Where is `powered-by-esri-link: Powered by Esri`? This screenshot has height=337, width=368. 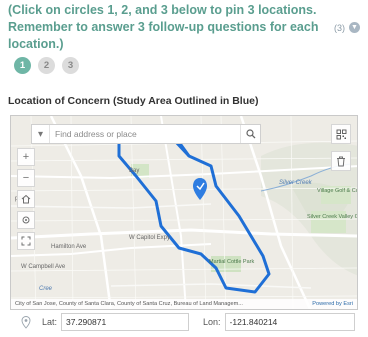 powered-by-esri-link: Powered by Esri is located at coordinates (332, 304).